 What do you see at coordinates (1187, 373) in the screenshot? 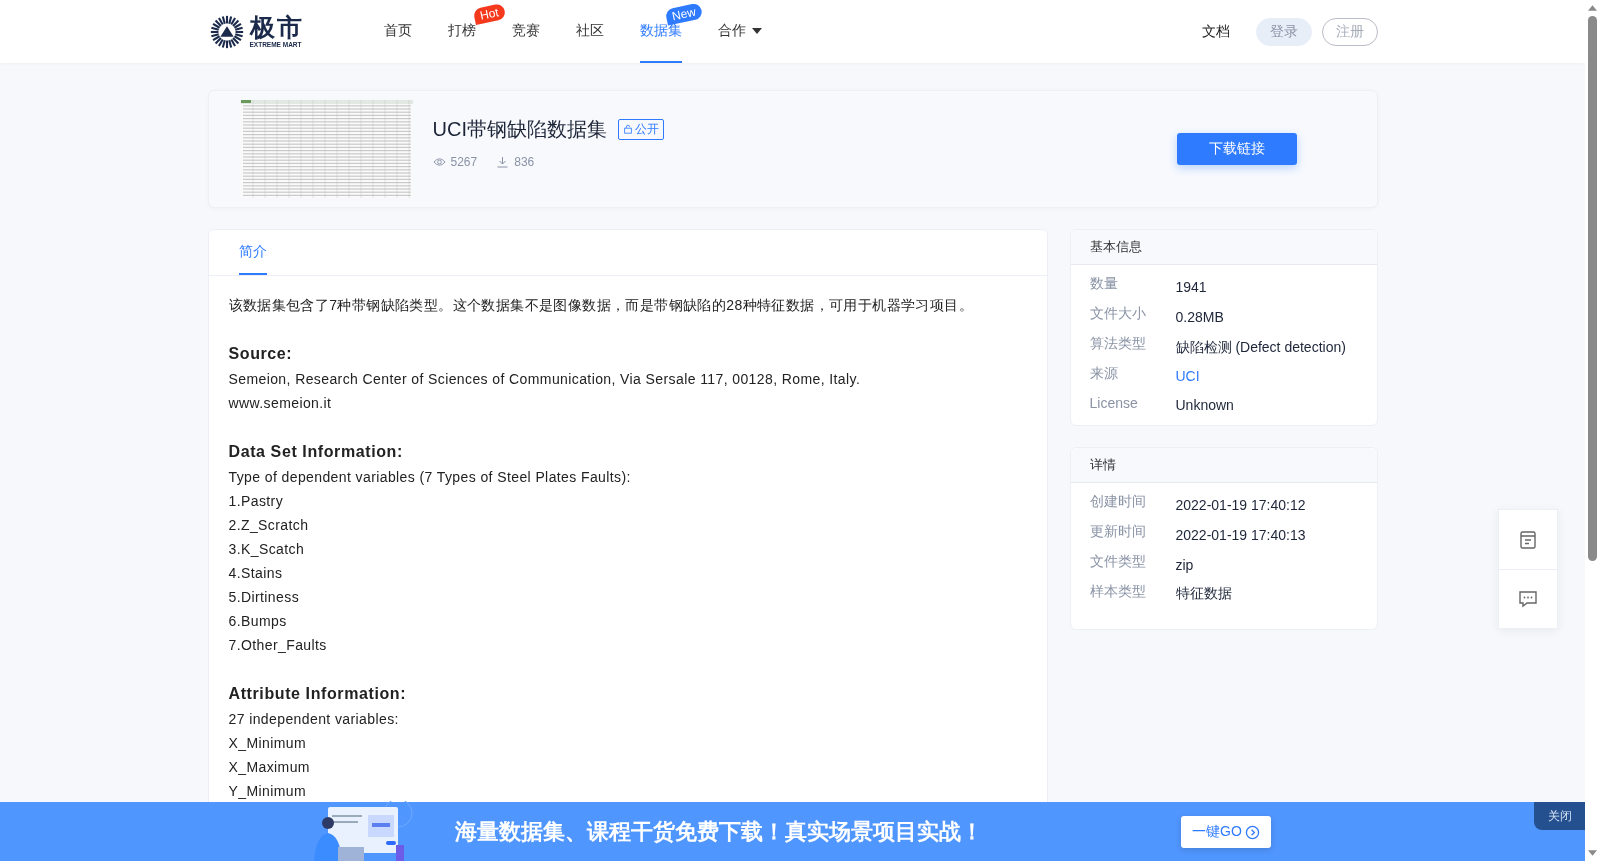
I see `source-link: UCI` at bounding box center [1187, 373].